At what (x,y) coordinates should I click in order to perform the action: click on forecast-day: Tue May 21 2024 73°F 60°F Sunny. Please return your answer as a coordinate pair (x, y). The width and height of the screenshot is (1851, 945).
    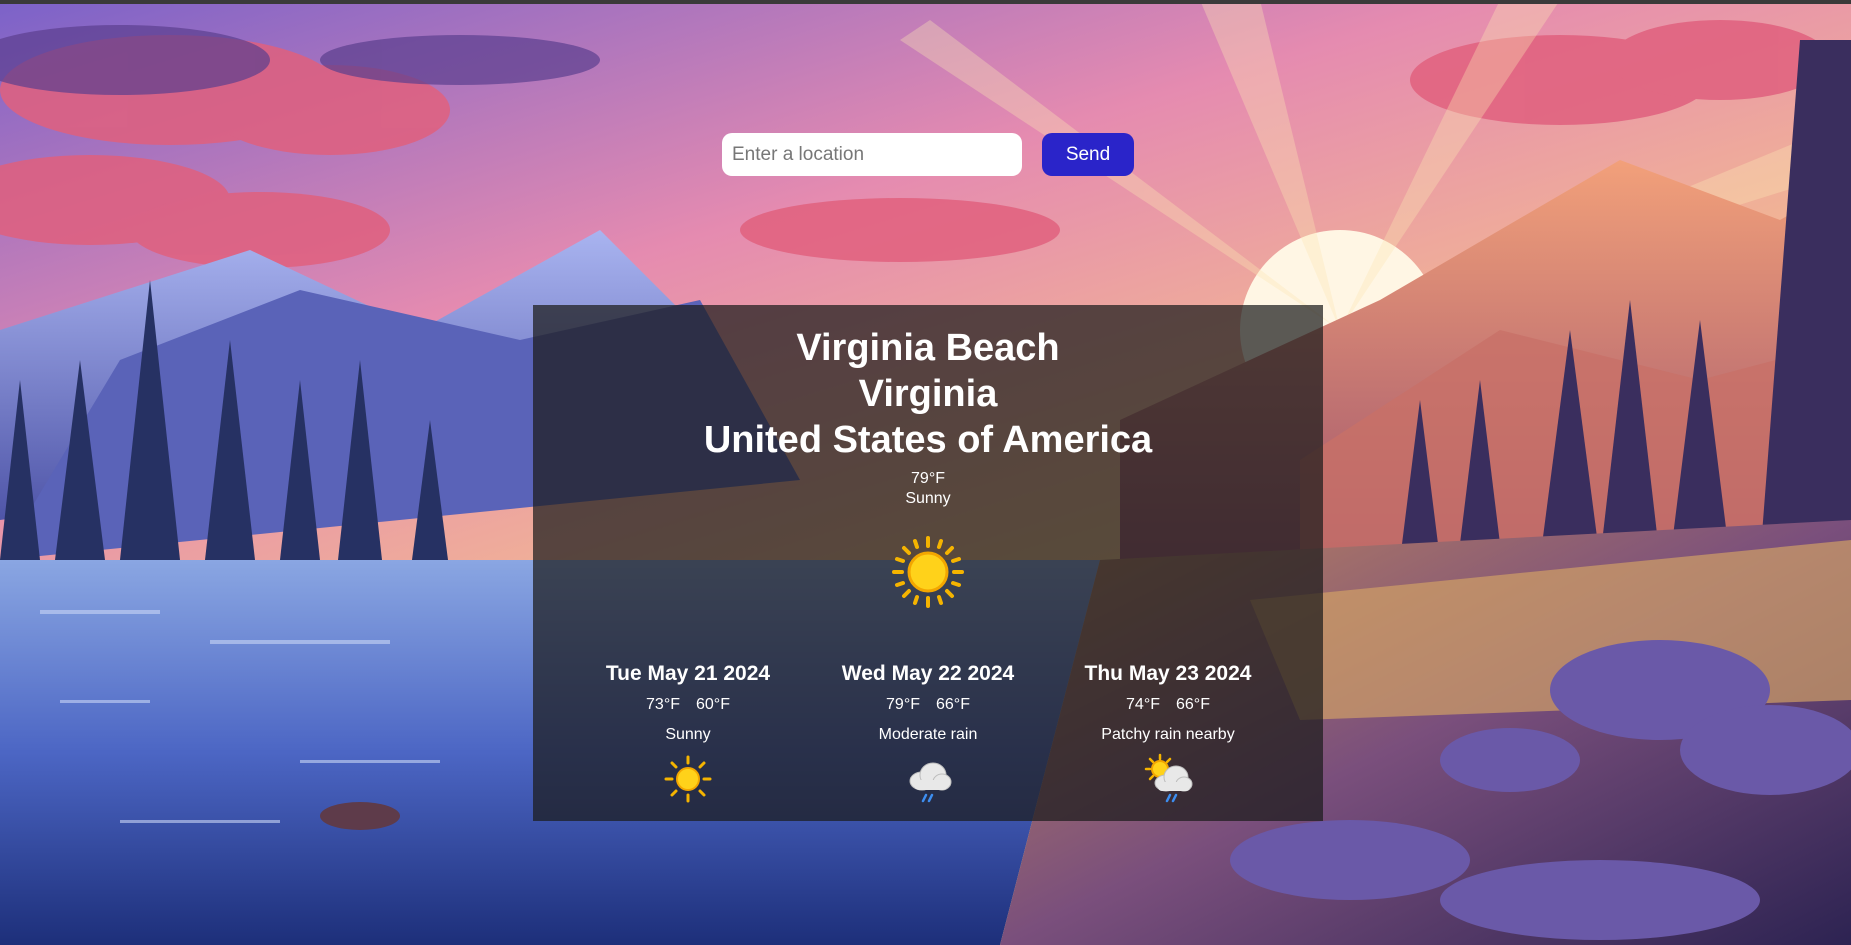
    Looking at the image, I should click on (688, 733).